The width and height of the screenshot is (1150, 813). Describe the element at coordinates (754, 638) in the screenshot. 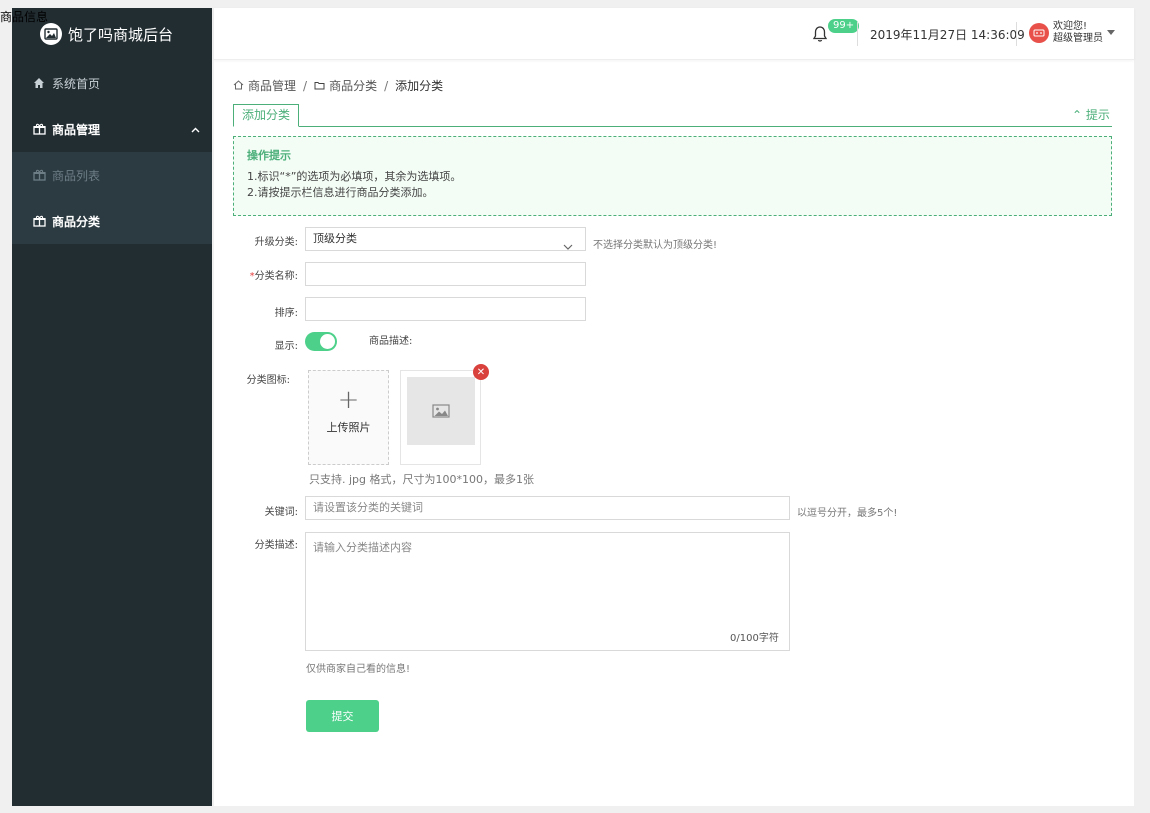

I see `description-counter: 0/100字符` at that location.